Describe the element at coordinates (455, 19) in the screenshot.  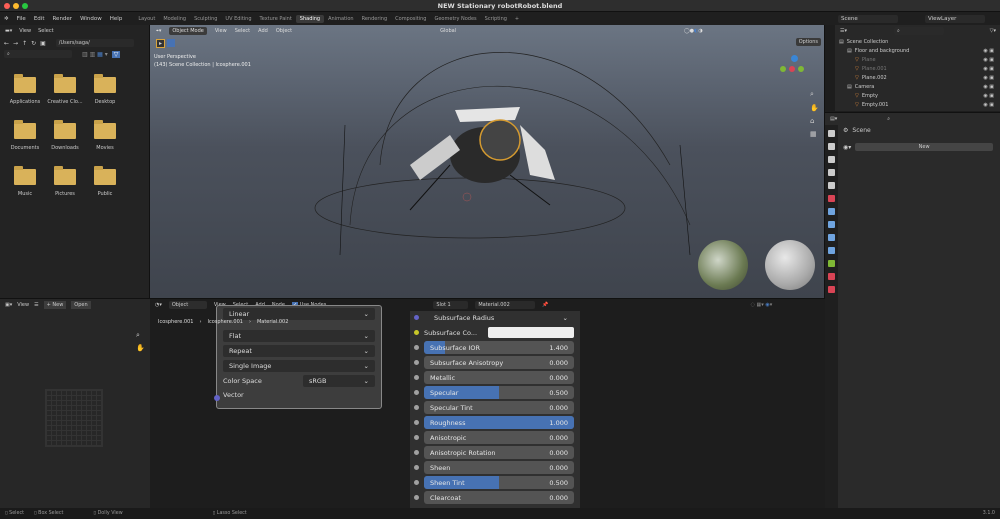
I see `workspace-tab-9: Geometry Nodes` at that location.